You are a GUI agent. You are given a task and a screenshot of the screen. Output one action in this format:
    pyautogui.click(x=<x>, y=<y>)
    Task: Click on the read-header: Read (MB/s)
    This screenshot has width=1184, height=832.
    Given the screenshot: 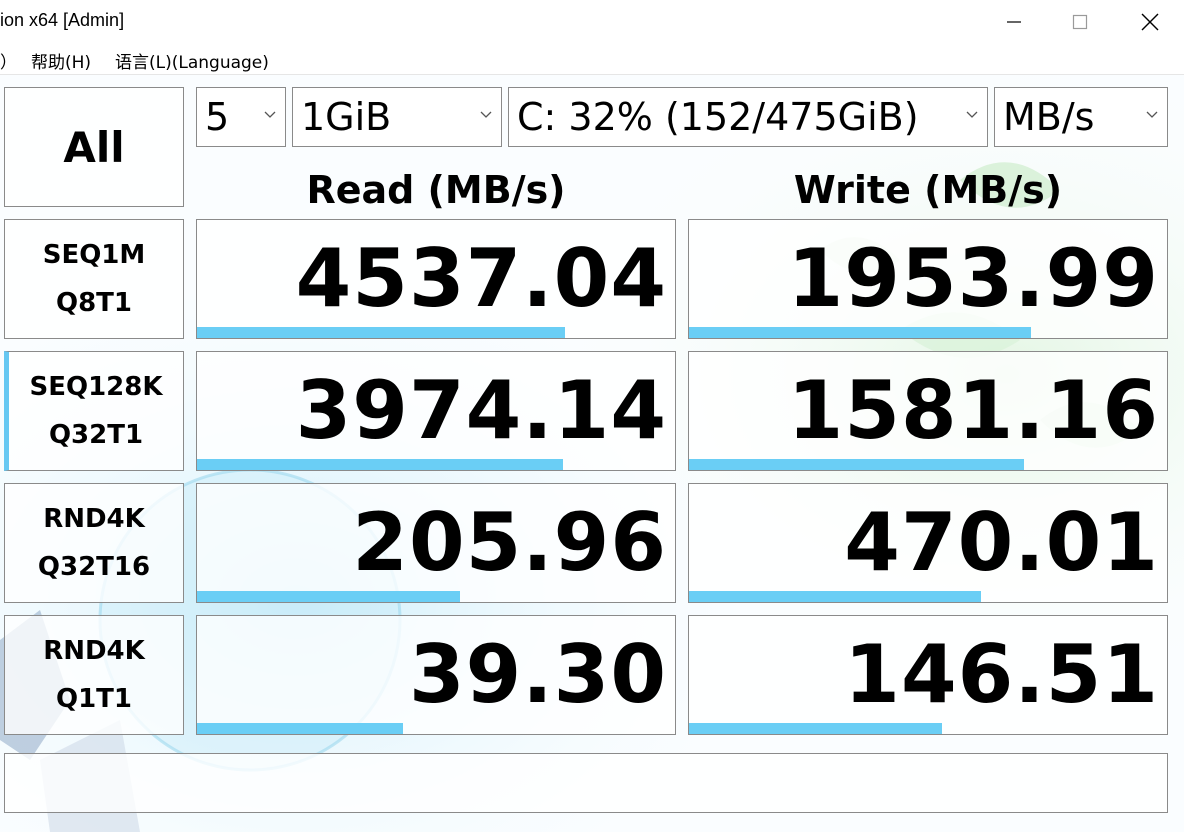 What is the action you would take?
    pyautogui.click(x=436, y=190)
    